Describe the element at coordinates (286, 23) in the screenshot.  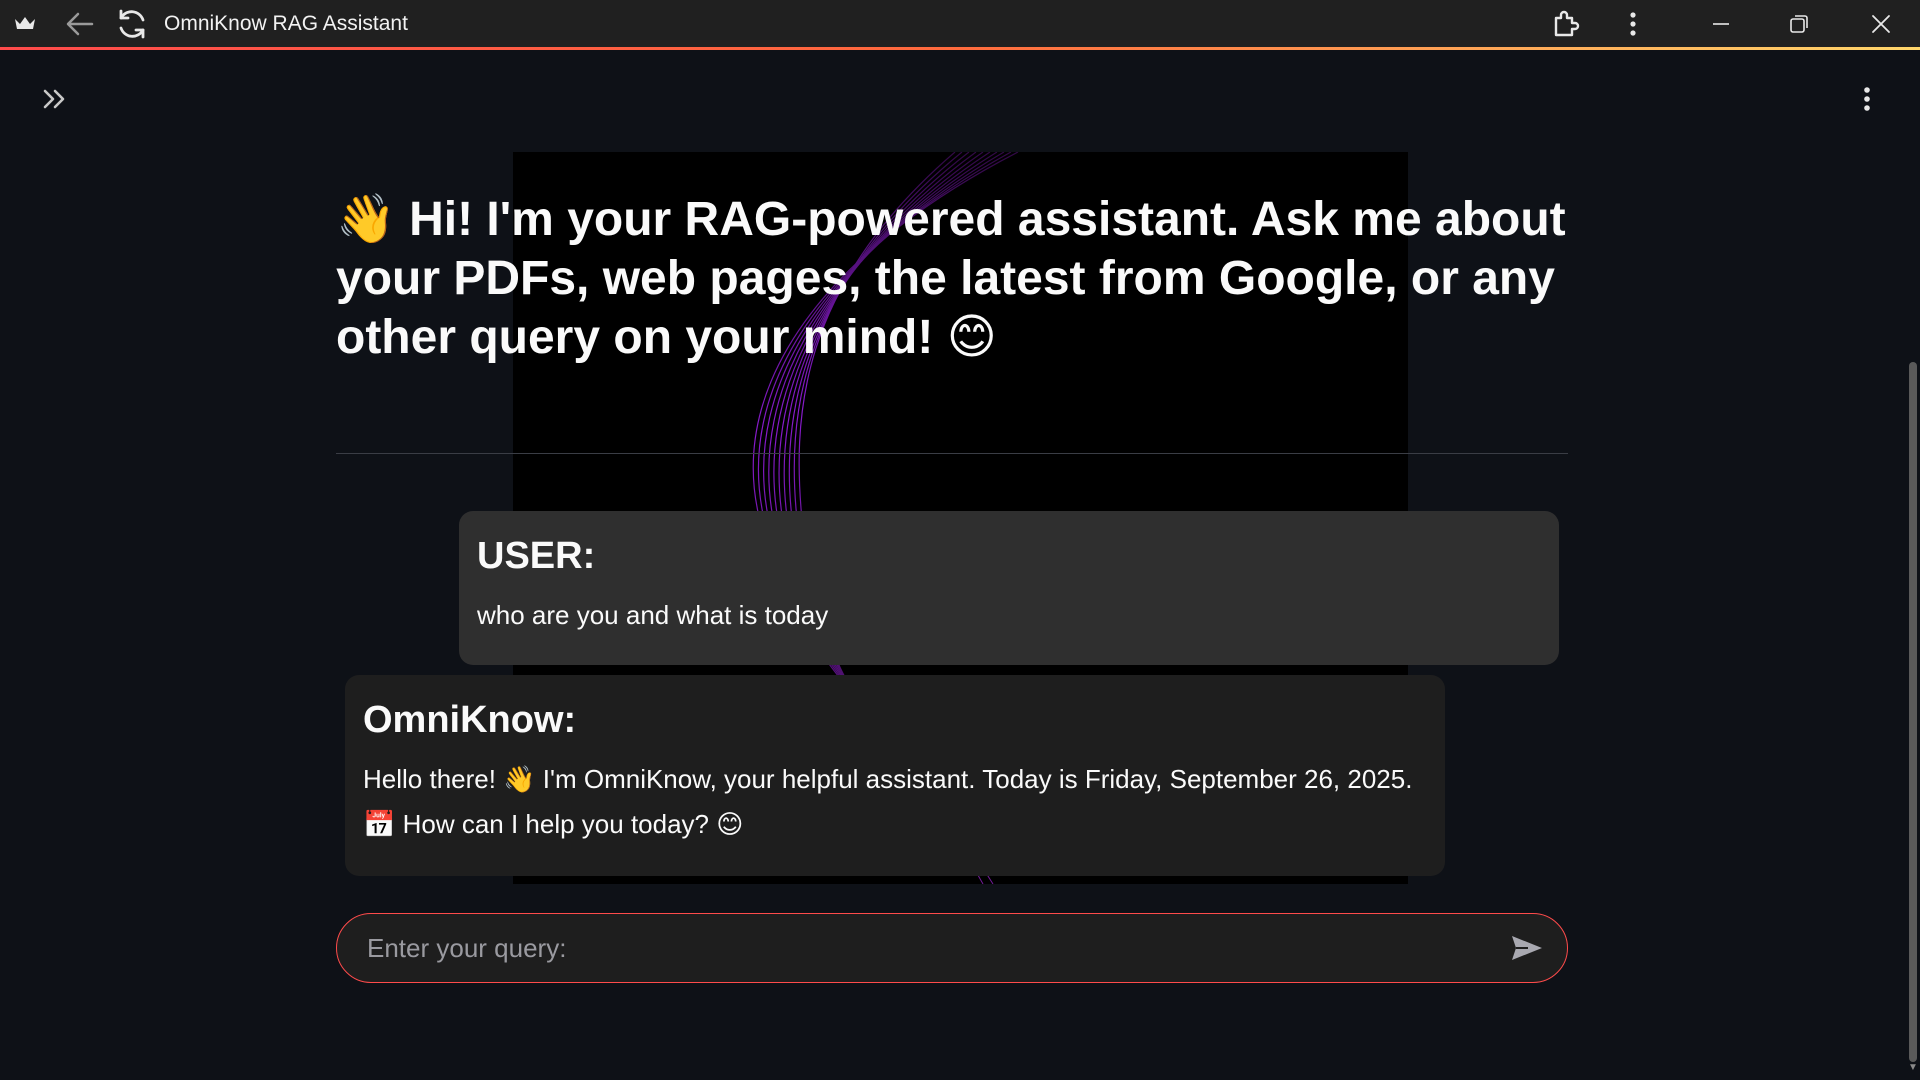
I see `window-title: OmniKnow RAG Assistant` at that location.